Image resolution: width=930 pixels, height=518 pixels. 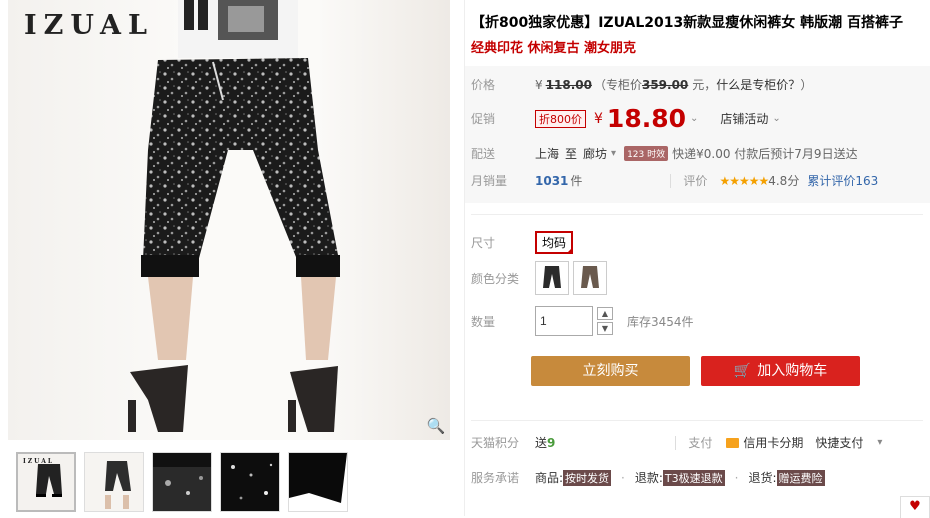 What do you see at coordinates (552, 180) in the screenshot?
I see `monthly-sales-count: 1031` at bounding box center [552, 180].